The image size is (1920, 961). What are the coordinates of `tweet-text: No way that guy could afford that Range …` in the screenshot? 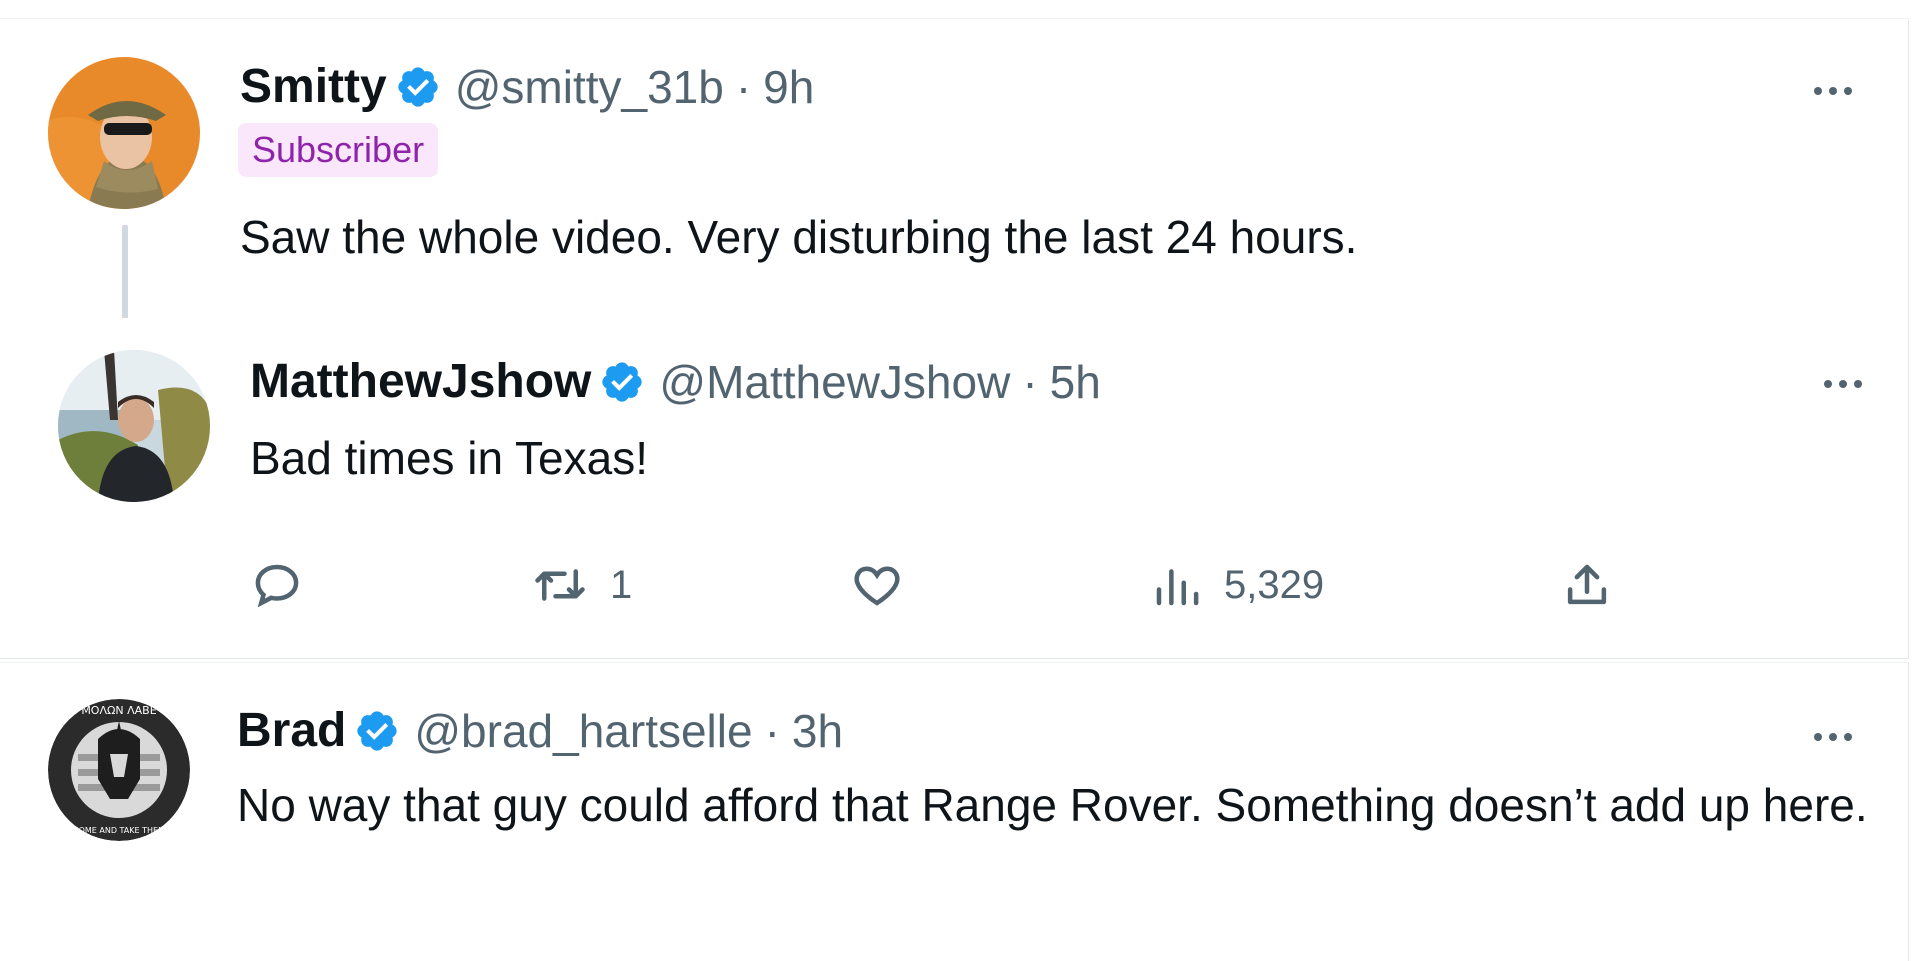 It's located at (1052, 805).